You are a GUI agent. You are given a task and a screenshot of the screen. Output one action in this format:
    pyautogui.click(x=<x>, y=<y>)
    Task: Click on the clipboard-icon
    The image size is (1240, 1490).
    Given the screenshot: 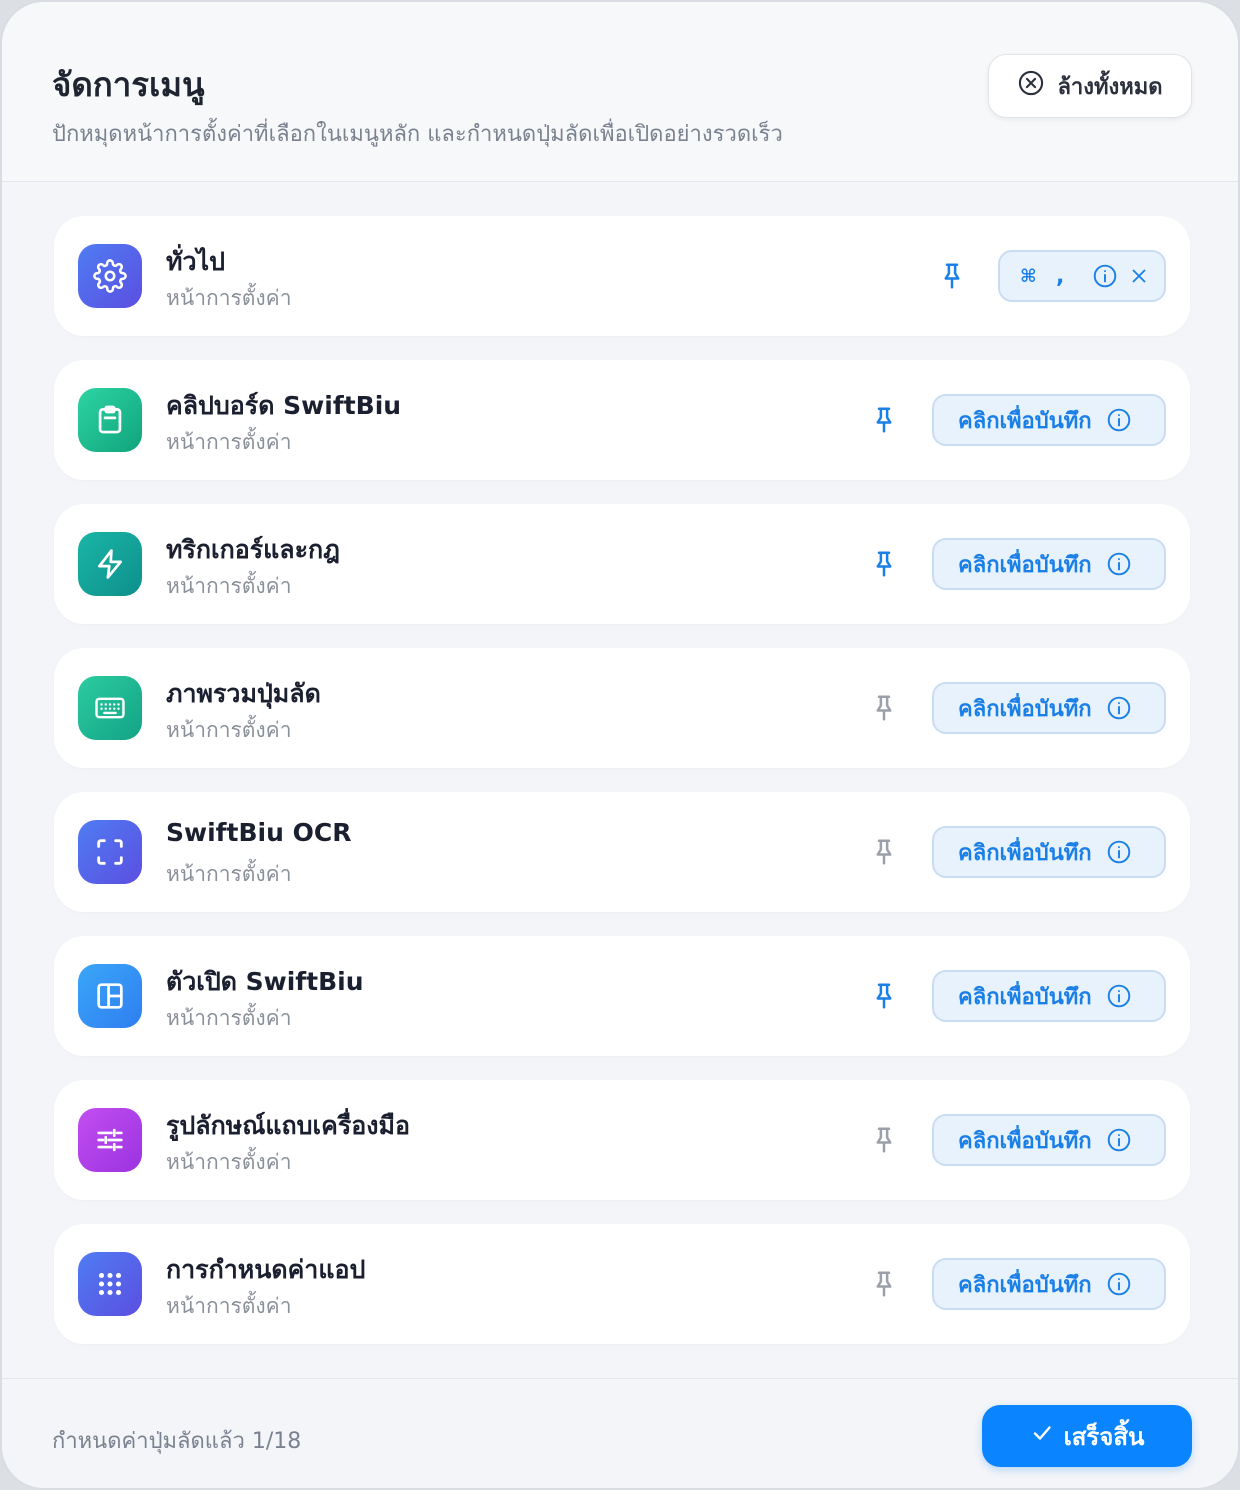 What is the action you would take?
    pyautogui.click(x=110, y=420)
    